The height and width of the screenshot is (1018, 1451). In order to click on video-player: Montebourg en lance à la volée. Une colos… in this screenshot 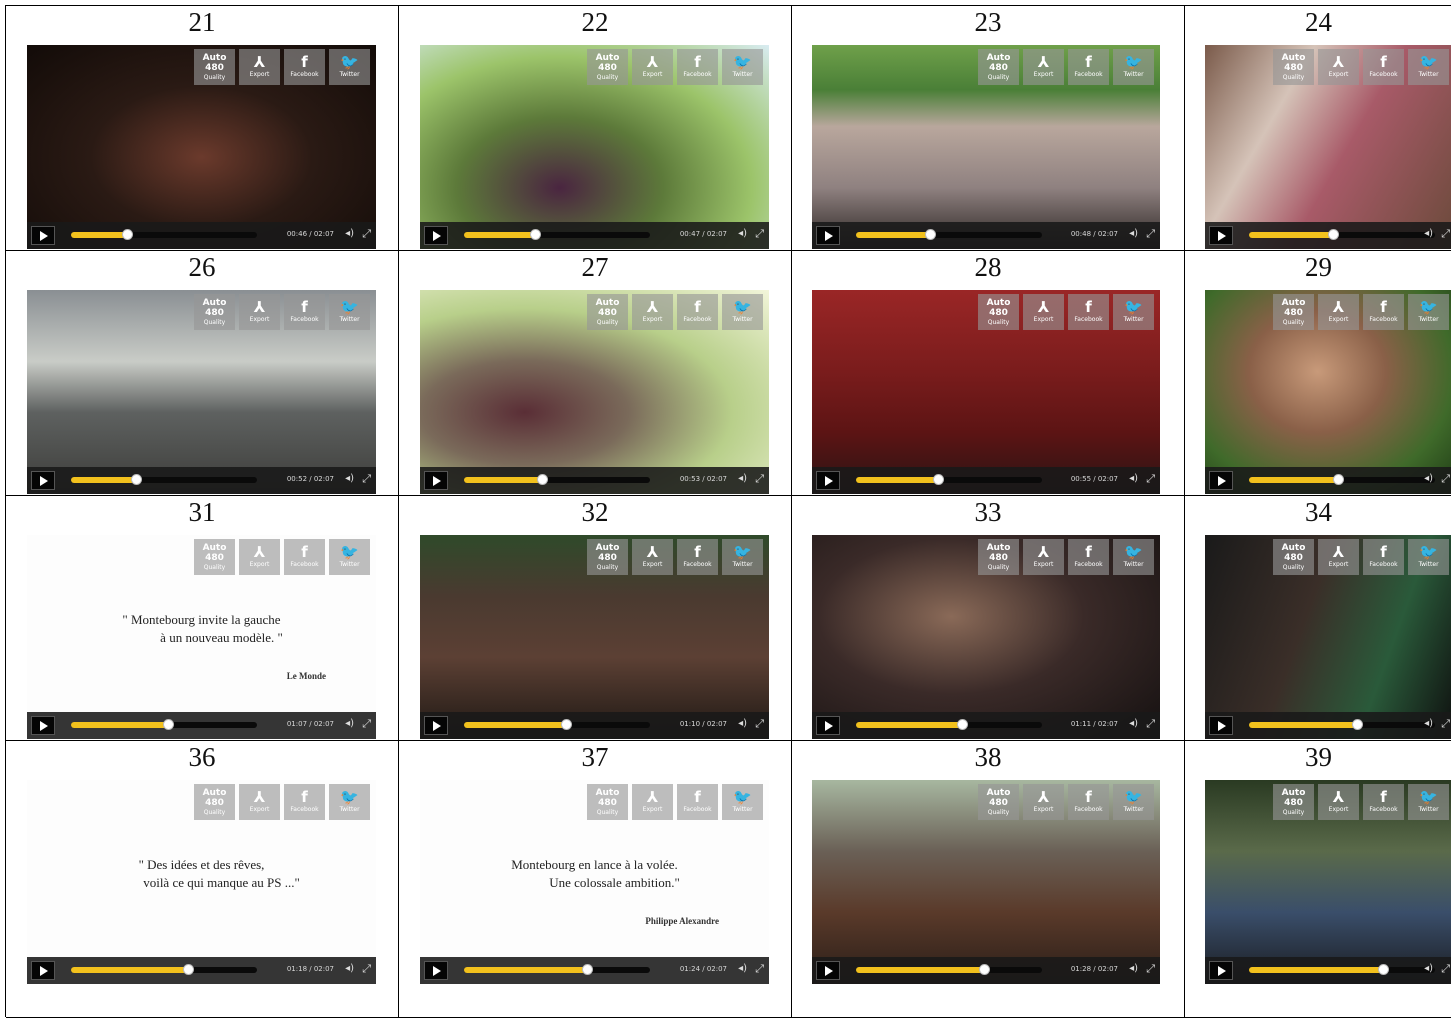, I will do `click(594, 882)`.